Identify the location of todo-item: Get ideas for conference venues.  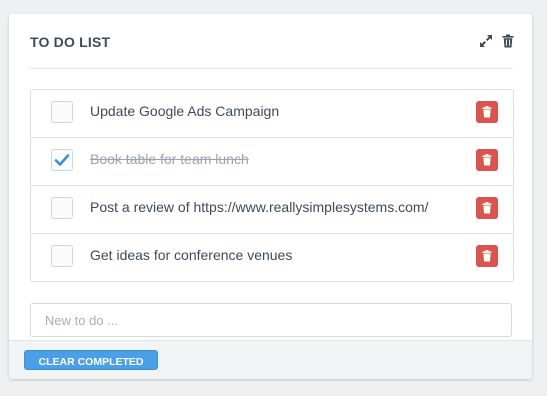
(272, 257).